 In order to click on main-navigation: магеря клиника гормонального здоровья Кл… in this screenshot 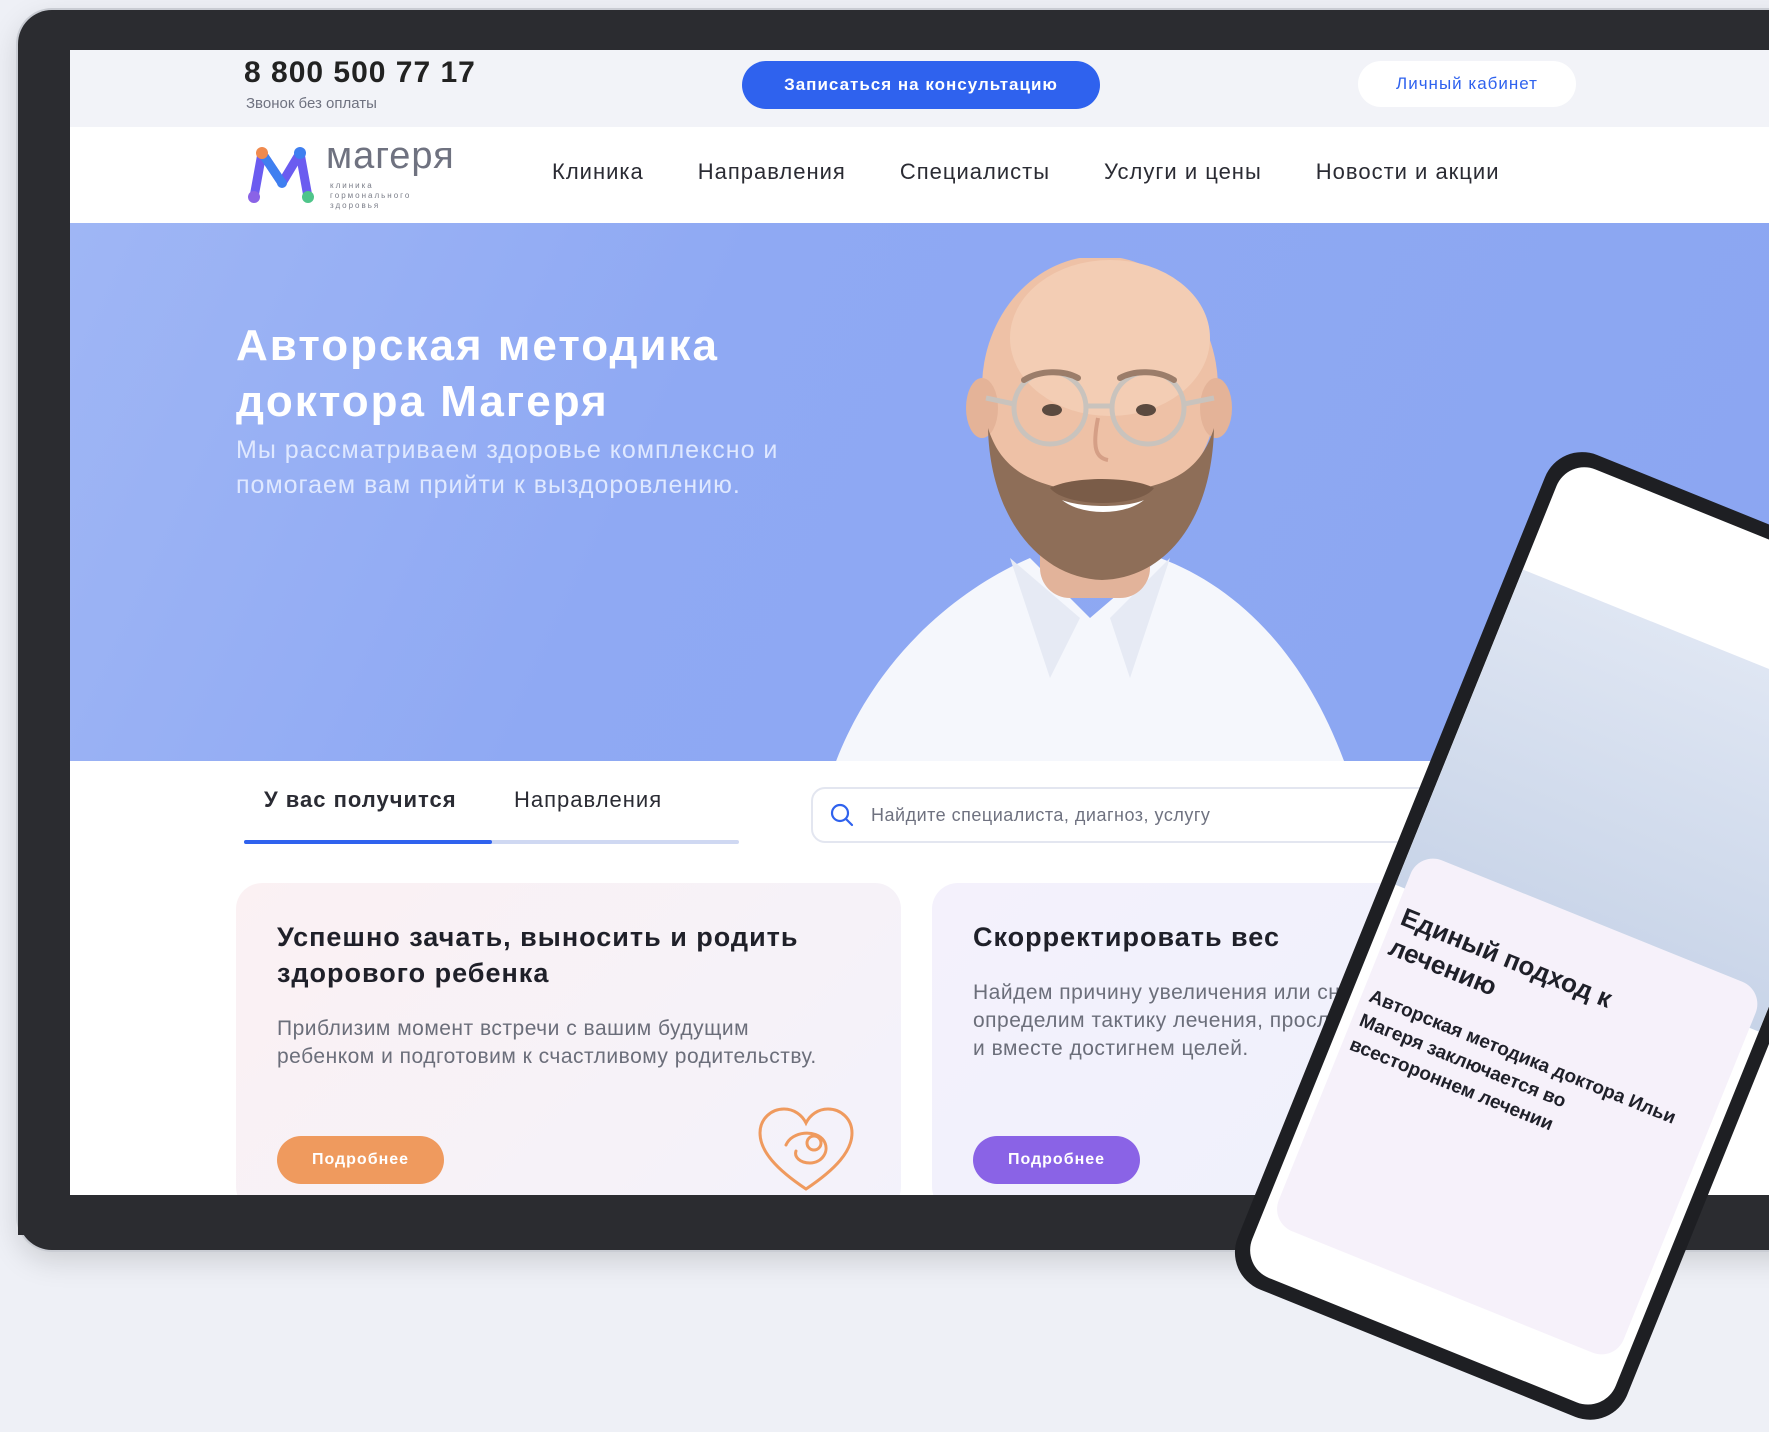, I will do `click(919, 175)`.